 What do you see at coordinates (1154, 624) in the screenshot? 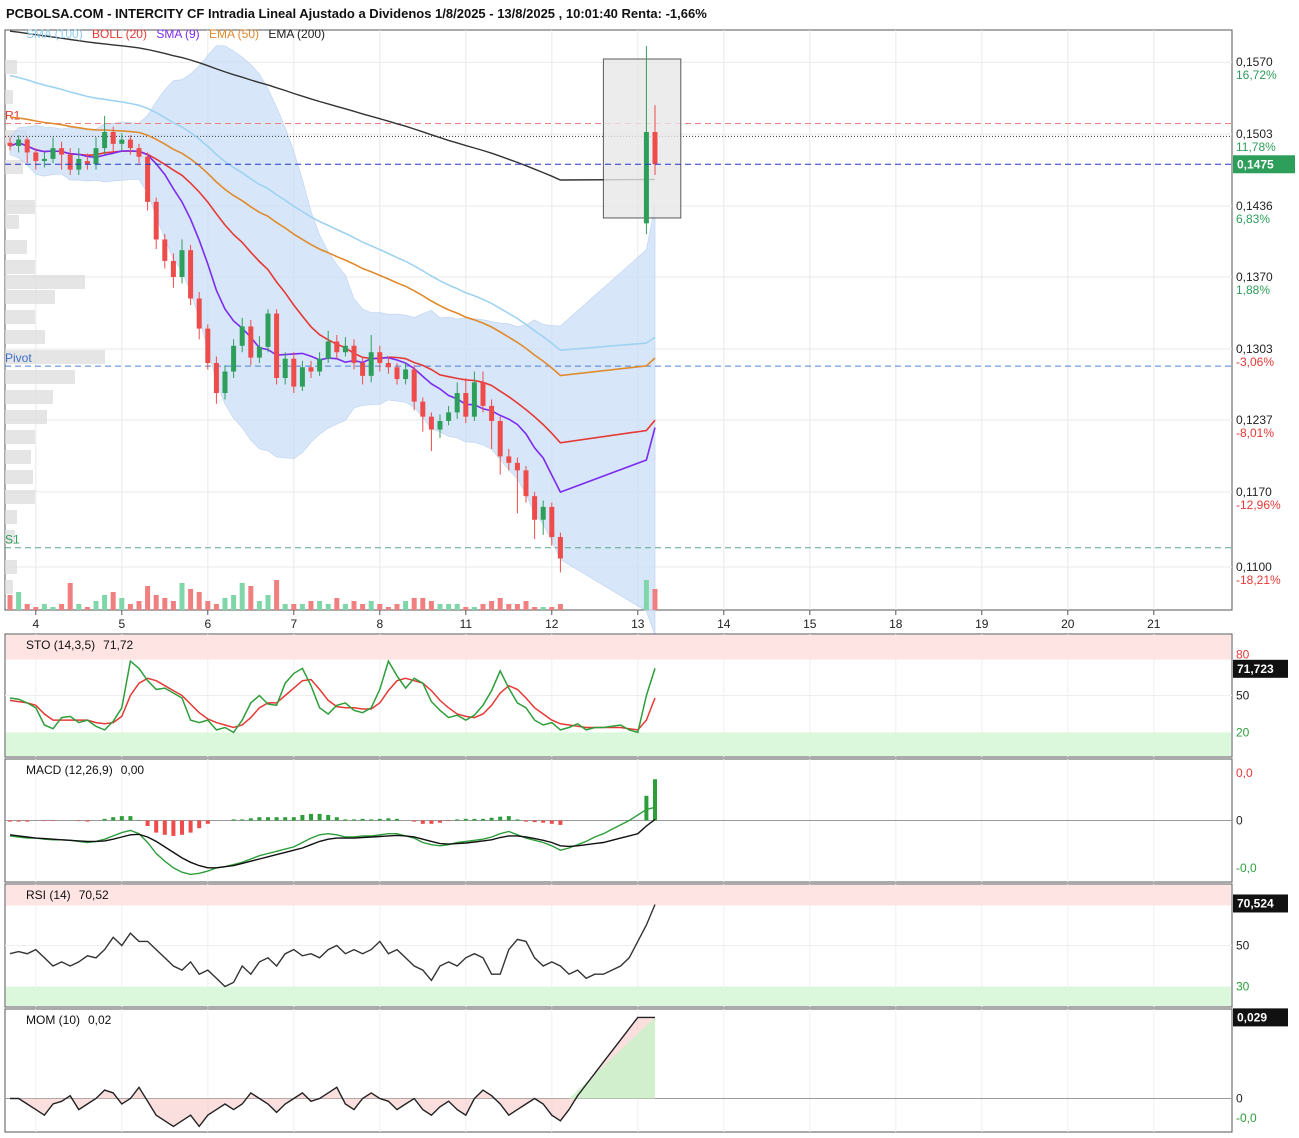
I see `x-tick-label: 21` at bounding box center [1154, 624].